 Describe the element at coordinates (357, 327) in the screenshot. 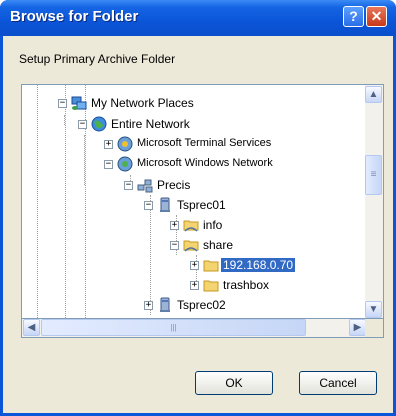

I see `scroll-right-button: ▶` at that location.